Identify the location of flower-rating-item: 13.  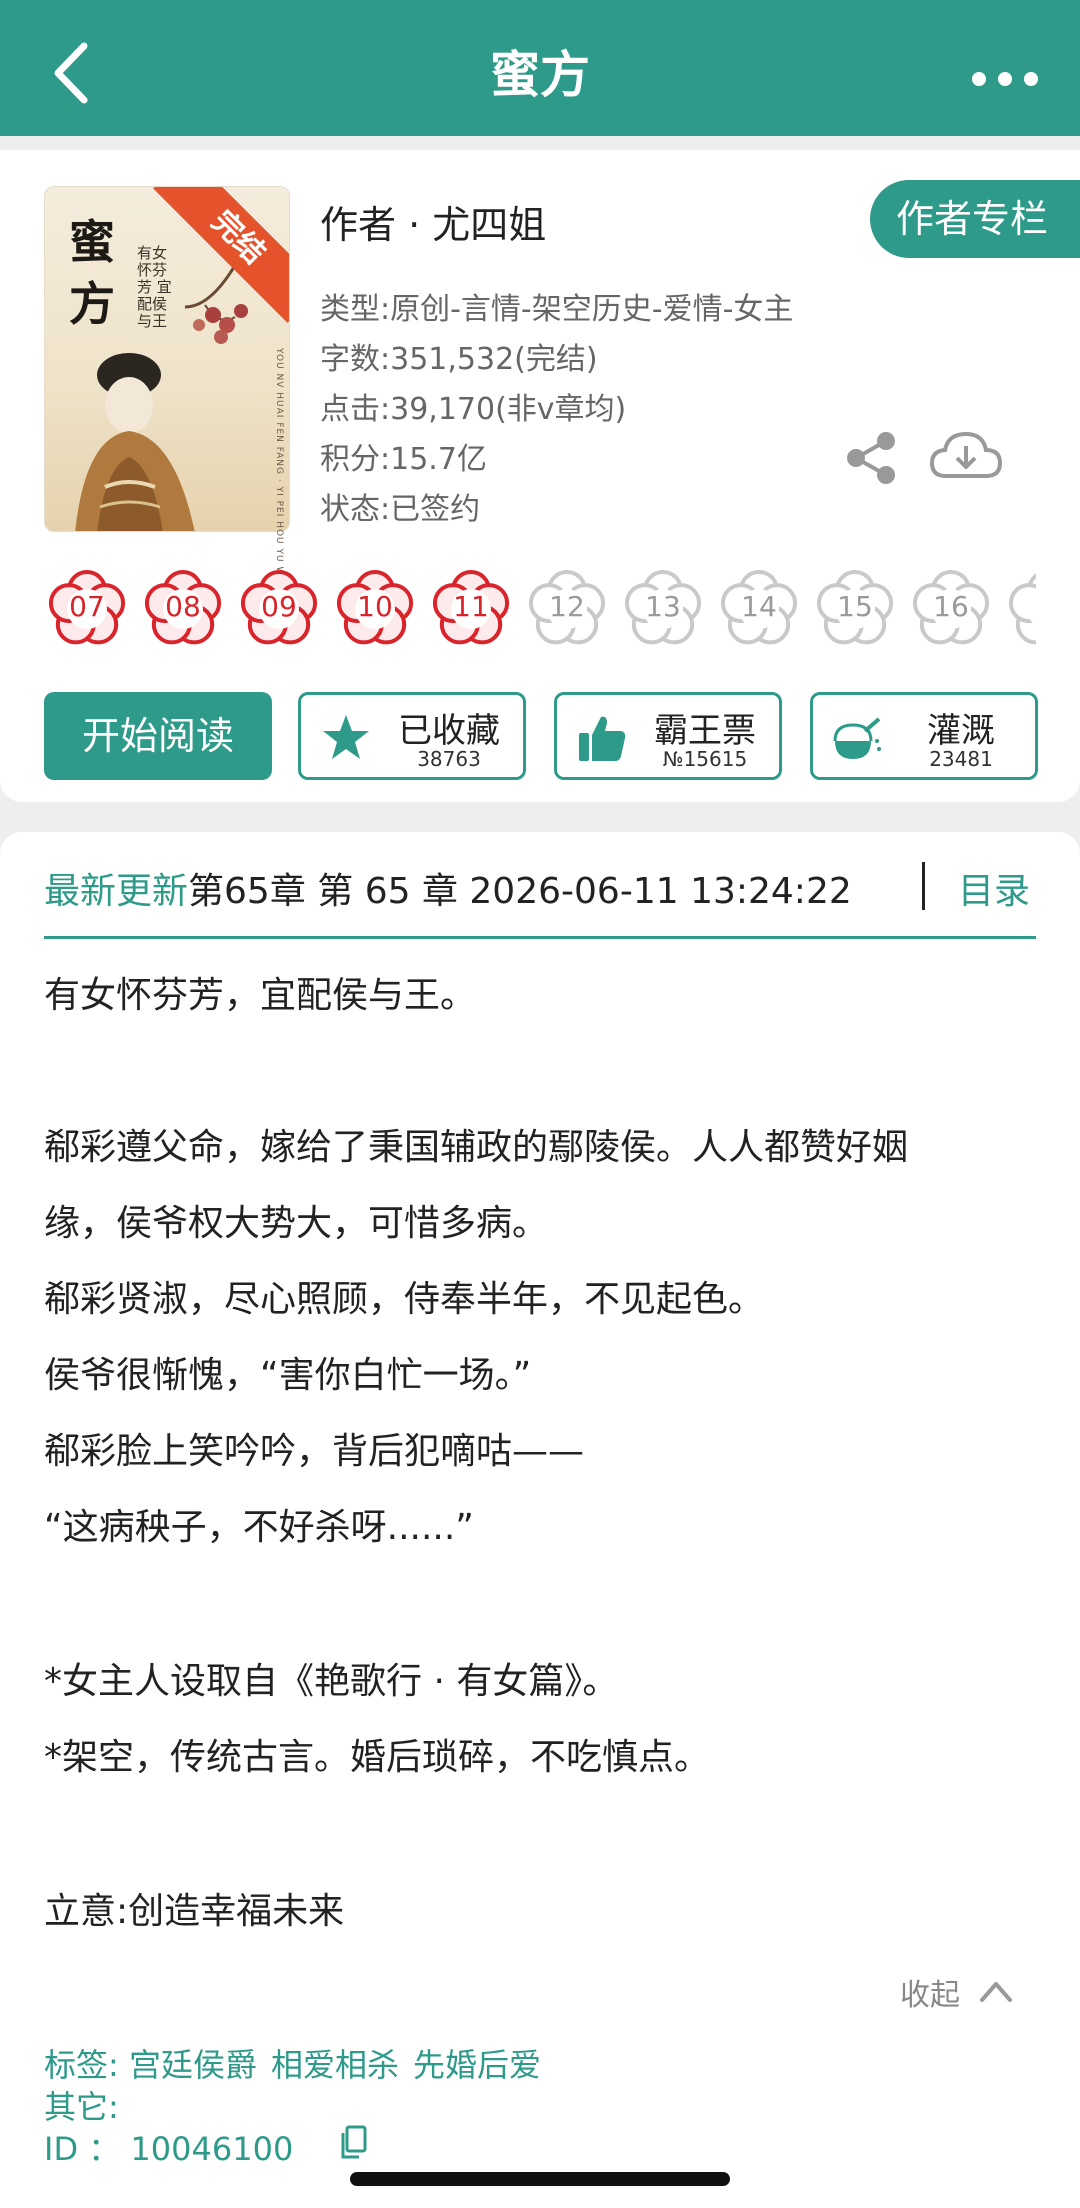
(663, 607).